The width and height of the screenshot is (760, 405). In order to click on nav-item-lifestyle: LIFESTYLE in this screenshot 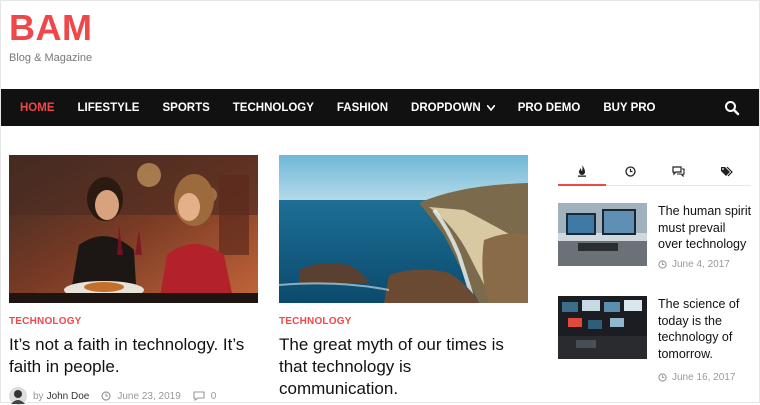, I will do `click(108, 107)`.